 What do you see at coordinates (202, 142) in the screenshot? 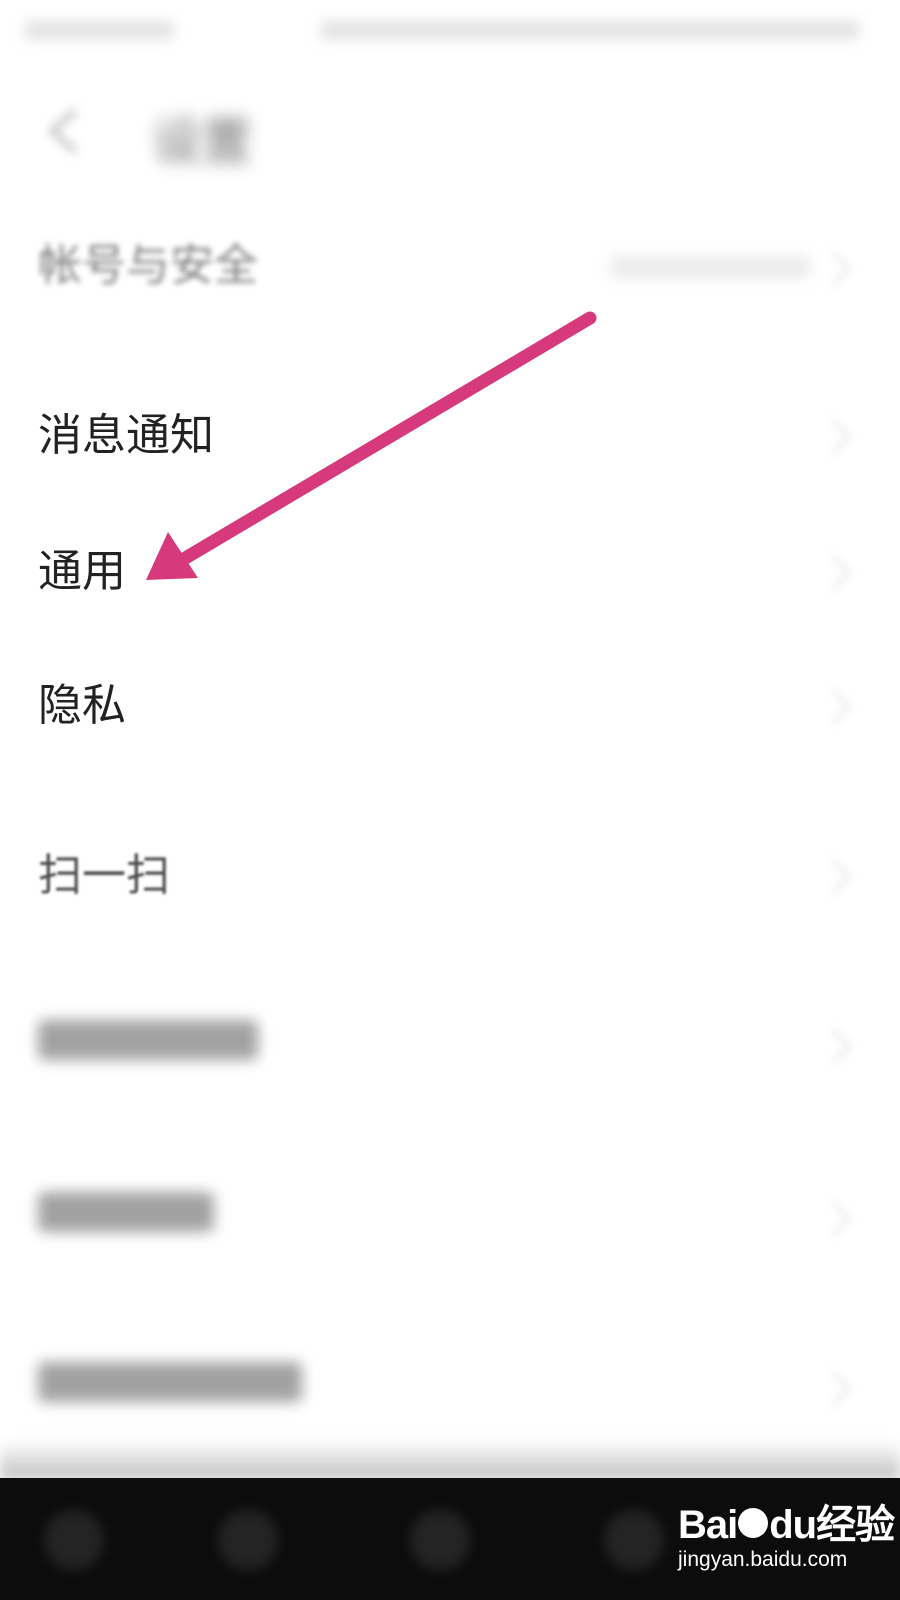
I see `page-title: 设置` at bounding box center [202, 142].